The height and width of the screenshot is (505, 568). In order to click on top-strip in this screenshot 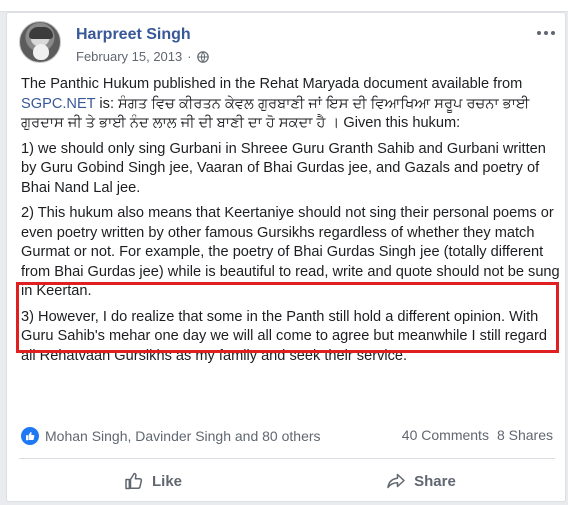, I will do `click(284, 6)`.